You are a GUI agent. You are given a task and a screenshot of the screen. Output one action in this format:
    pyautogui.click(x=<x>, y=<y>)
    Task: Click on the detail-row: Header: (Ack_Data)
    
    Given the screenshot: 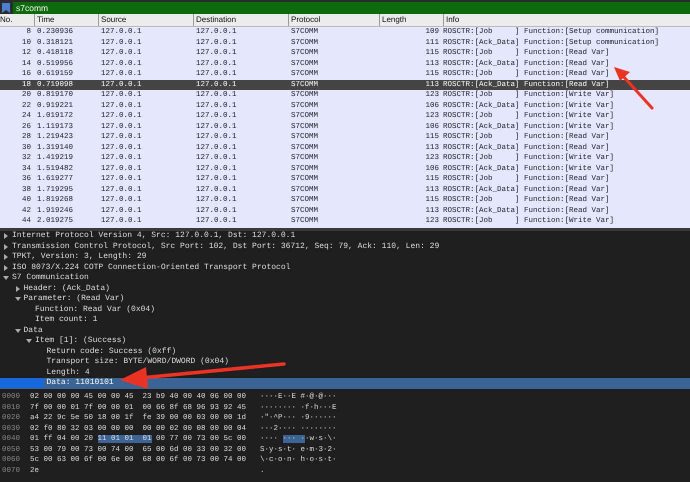 What is the action you would take?
    pyautogui.click(x=345, y=289)
    